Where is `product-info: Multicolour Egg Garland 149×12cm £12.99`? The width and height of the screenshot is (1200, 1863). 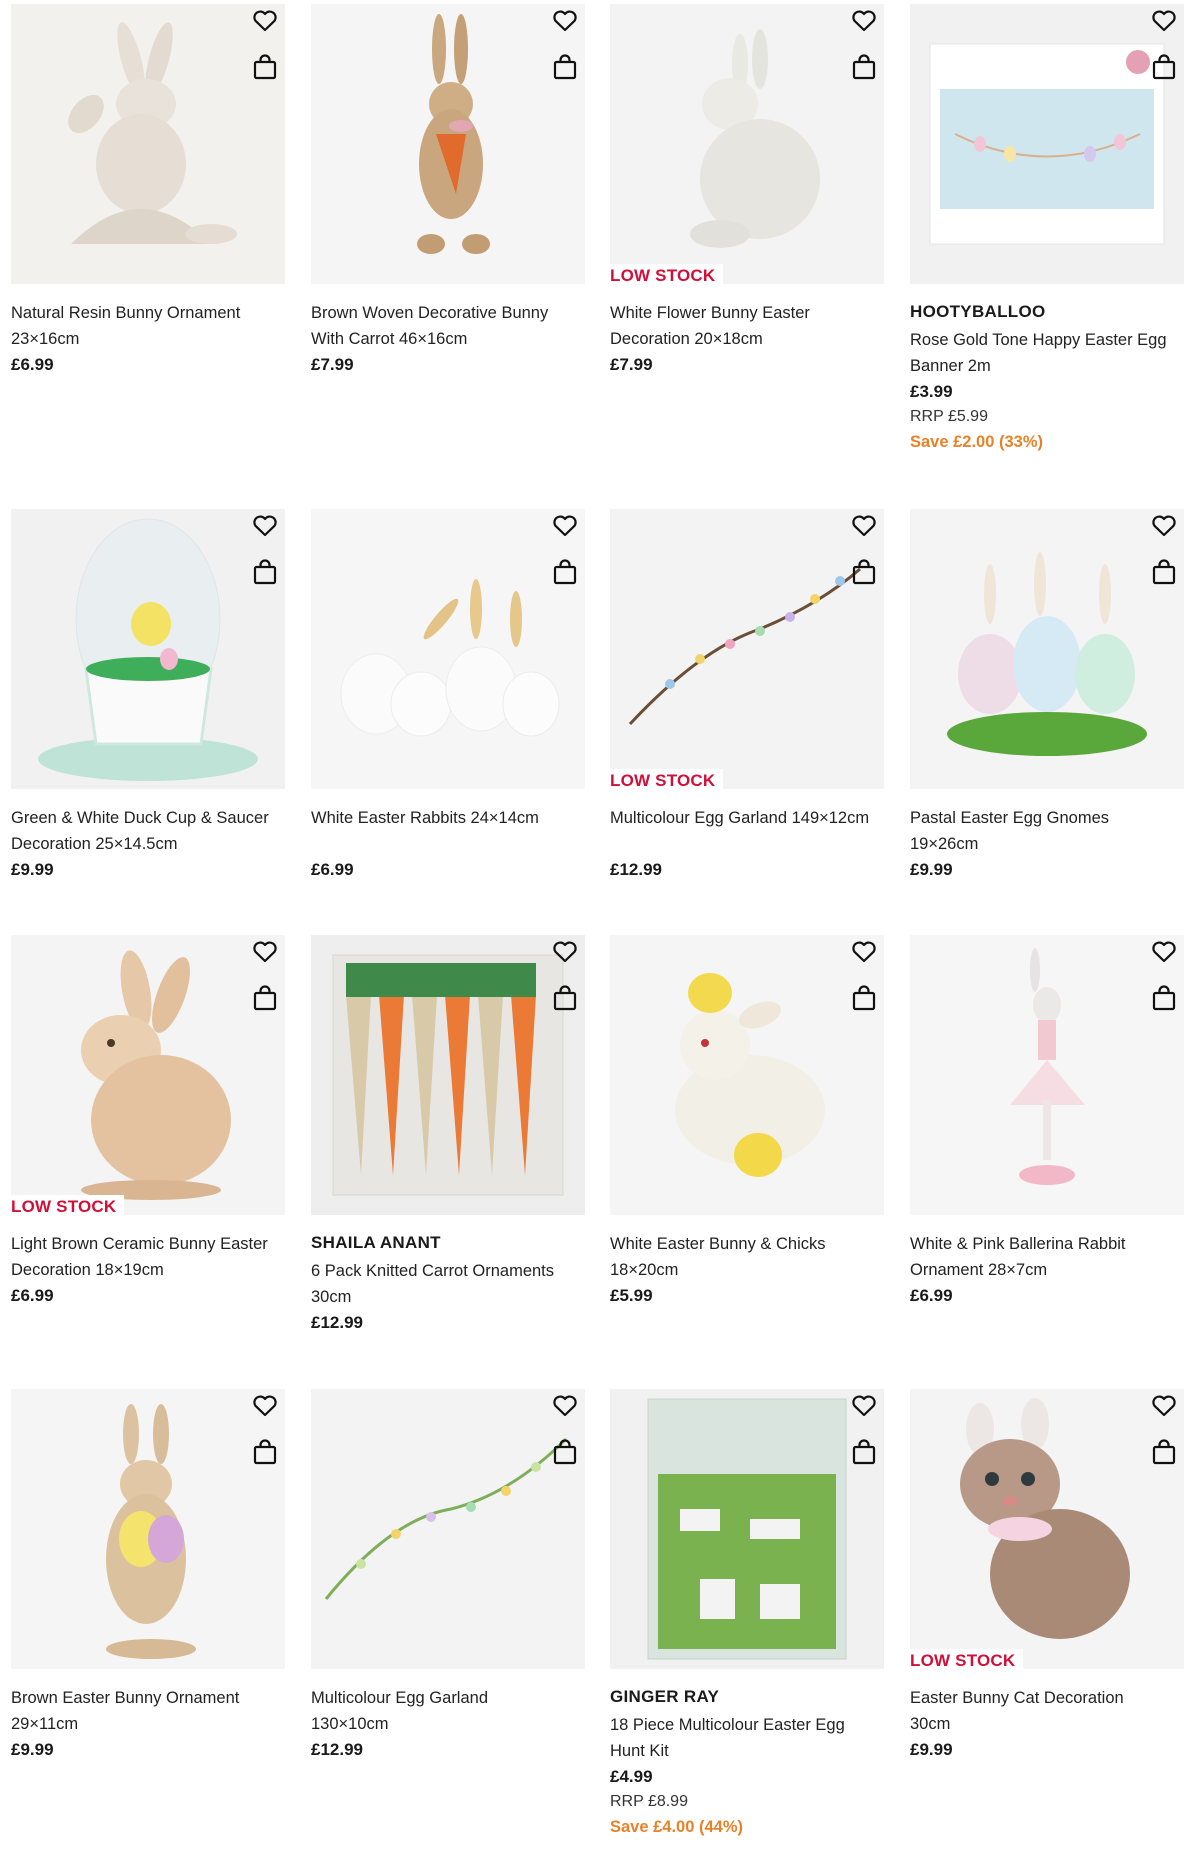 product-info: Multicolour Egg Garland 149×12cm £12.99 is located at coordinates (750, 843).